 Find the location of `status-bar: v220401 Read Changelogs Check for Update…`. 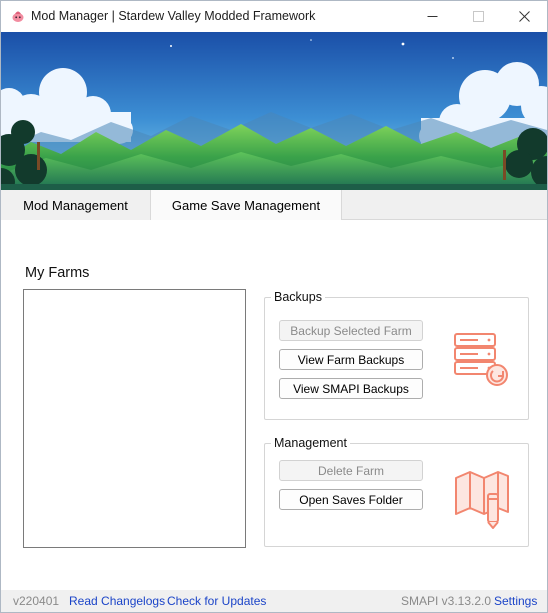

status-bar: v220401 Read Changelogs Check for Update… is located at coordinates (274, 601).